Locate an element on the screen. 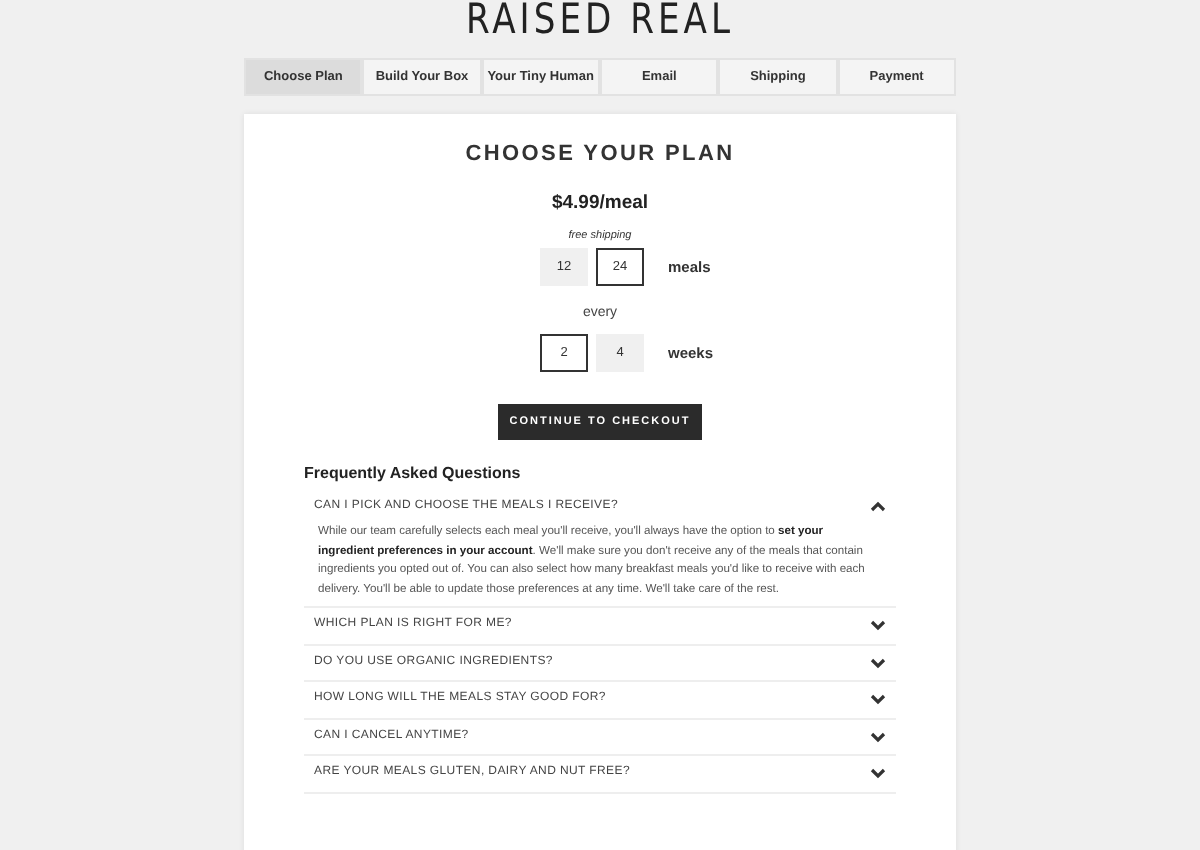  page-title: CHOOSE YOUR PLAN is located at coordinates (600, 154).